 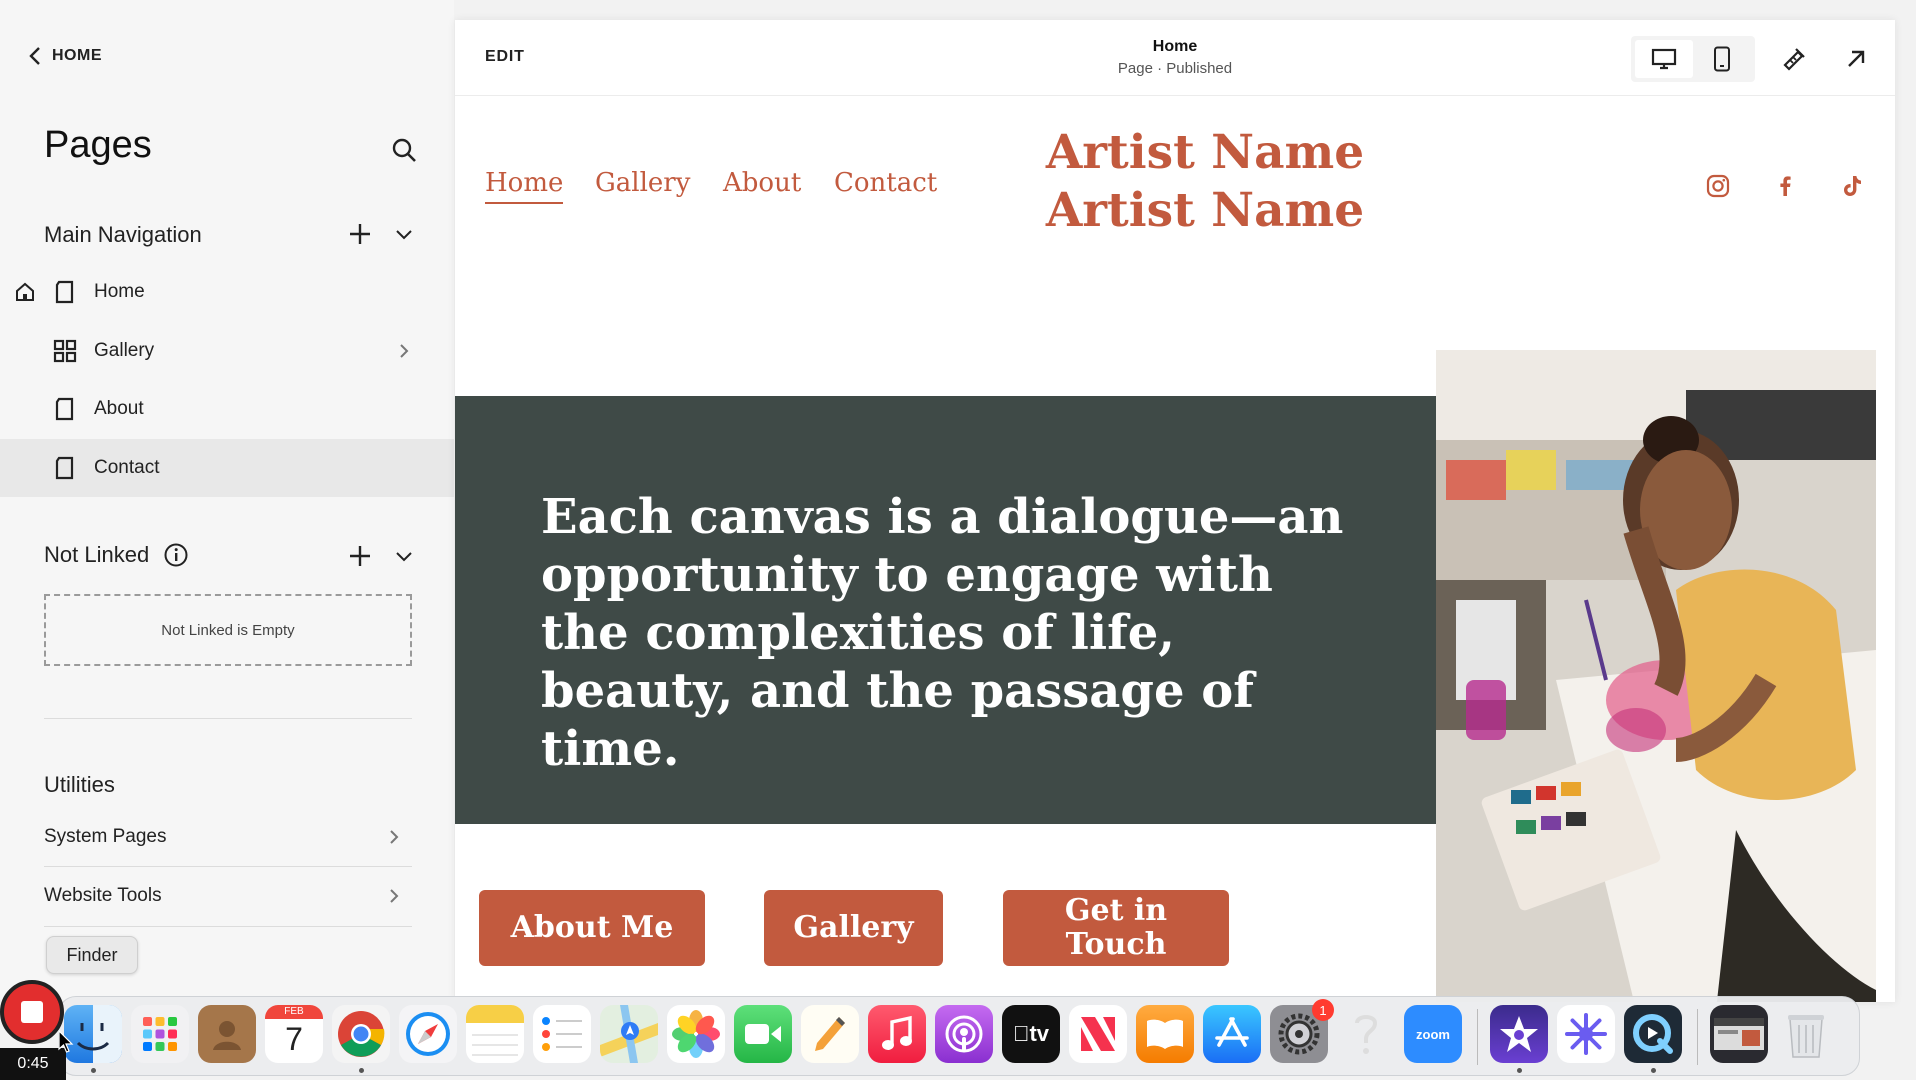 What do you see at coordinates (1366, 1034) in the screenshot?
I see `help-app` at bounding box center [1366, 1034].